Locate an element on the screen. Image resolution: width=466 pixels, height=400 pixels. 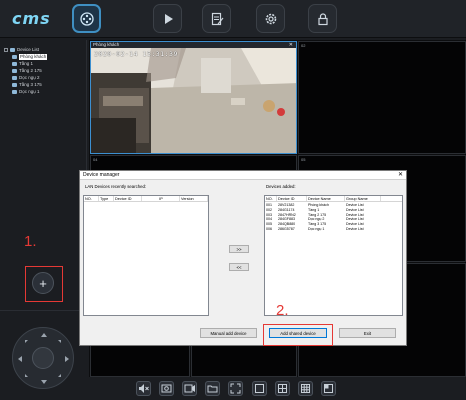
edit-doc-icon is located at coordinates (217, 18).